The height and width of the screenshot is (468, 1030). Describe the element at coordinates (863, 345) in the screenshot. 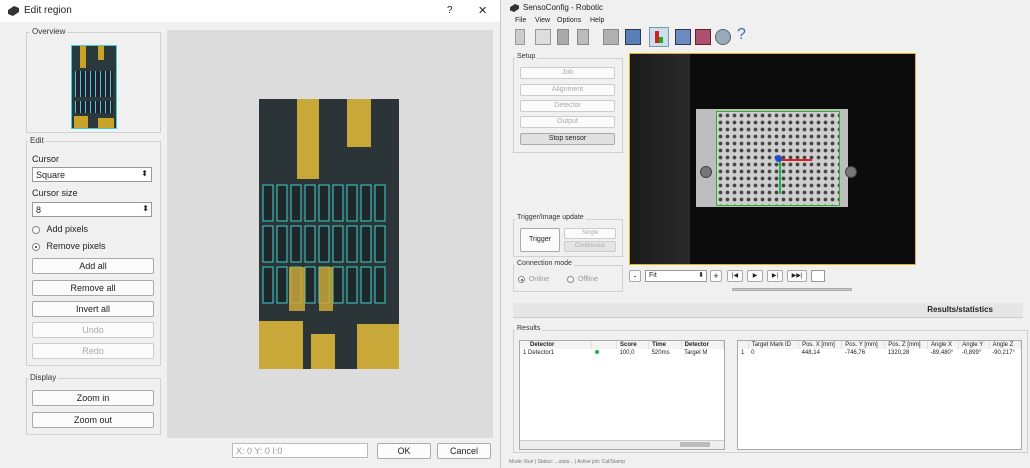

I see `col-pos-y: Pos. Y [mm]` at that location.